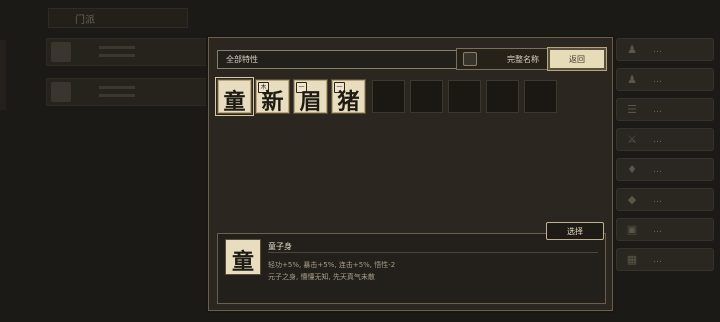 This screenshot has height=322, width=720. Describe the element at coordinates (348, 102) in the screenshot. I see `trait-glyph: 猪` at that location.